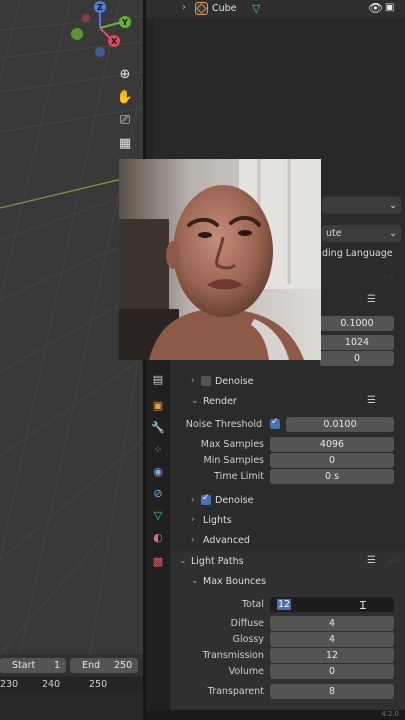 The width and height of the screenshot is (405, 720). I want to click on camera-icon: ▣, so click(389, 7).